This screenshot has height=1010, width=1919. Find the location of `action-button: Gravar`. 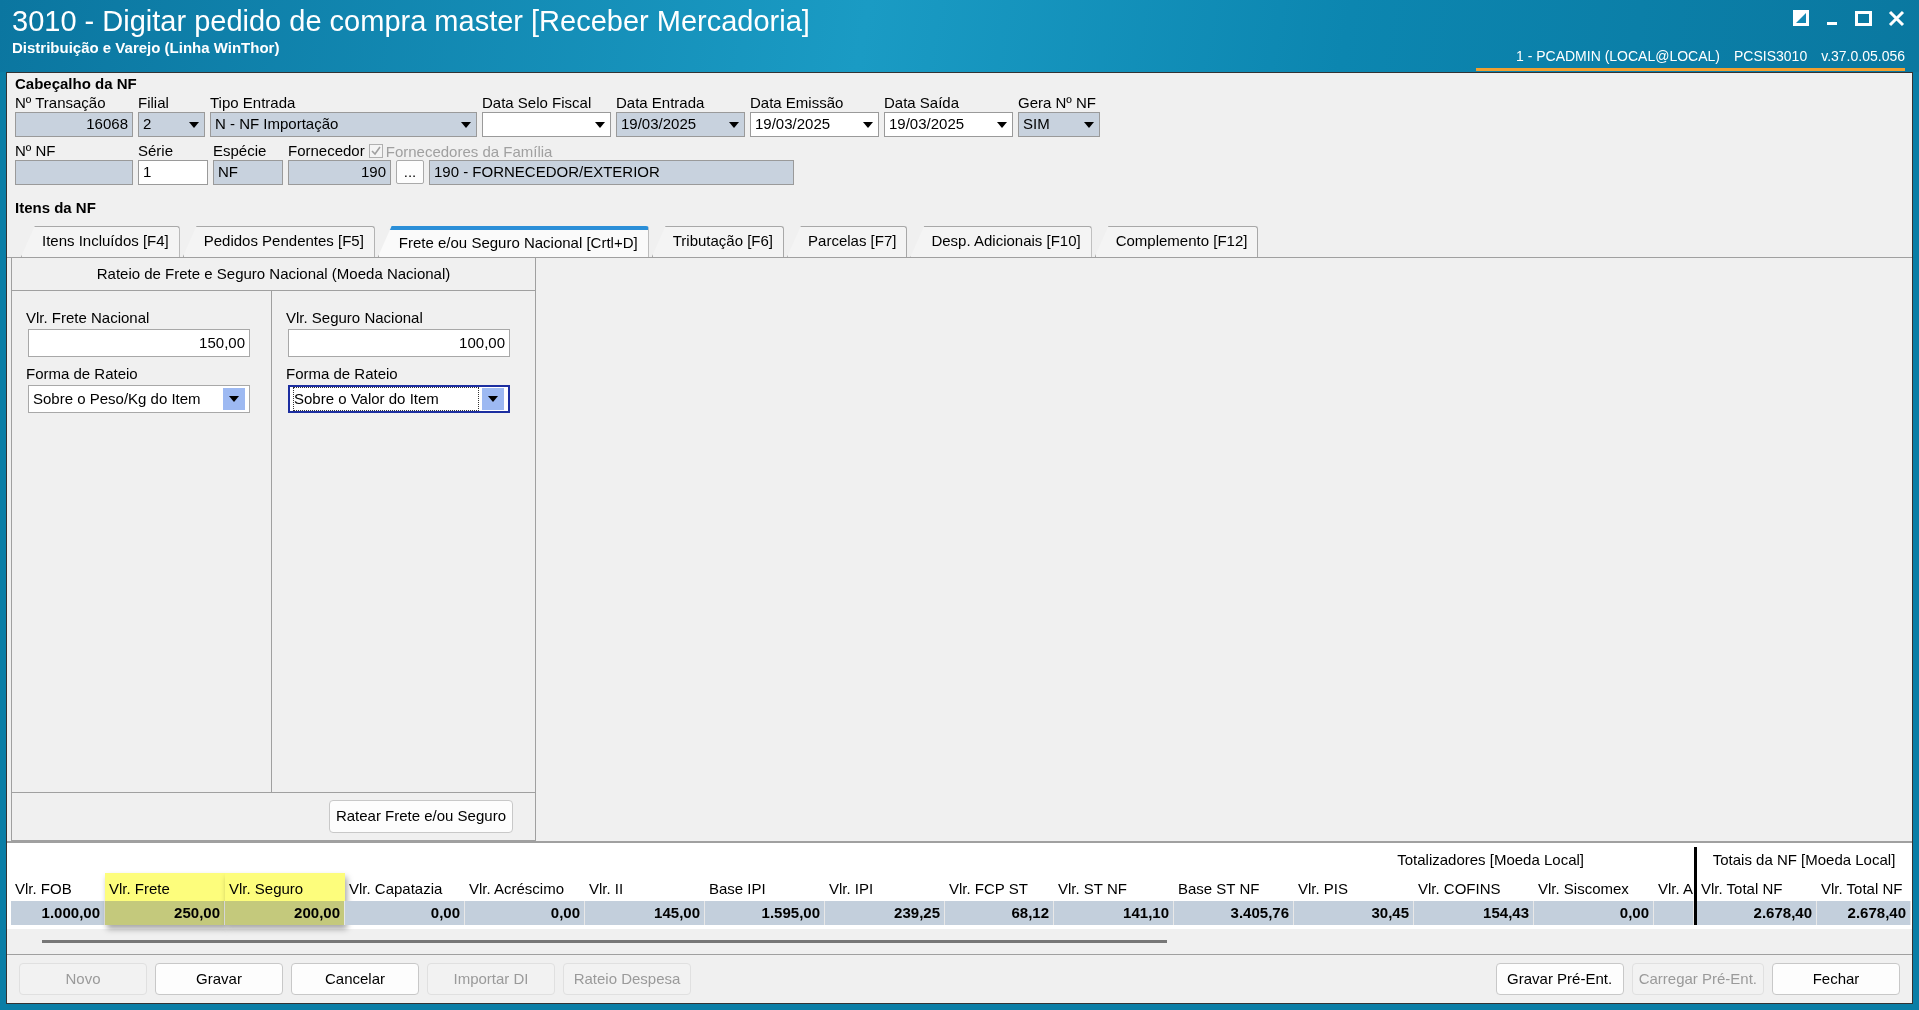

action-button: Gravar is located at coordinates (219, 979).